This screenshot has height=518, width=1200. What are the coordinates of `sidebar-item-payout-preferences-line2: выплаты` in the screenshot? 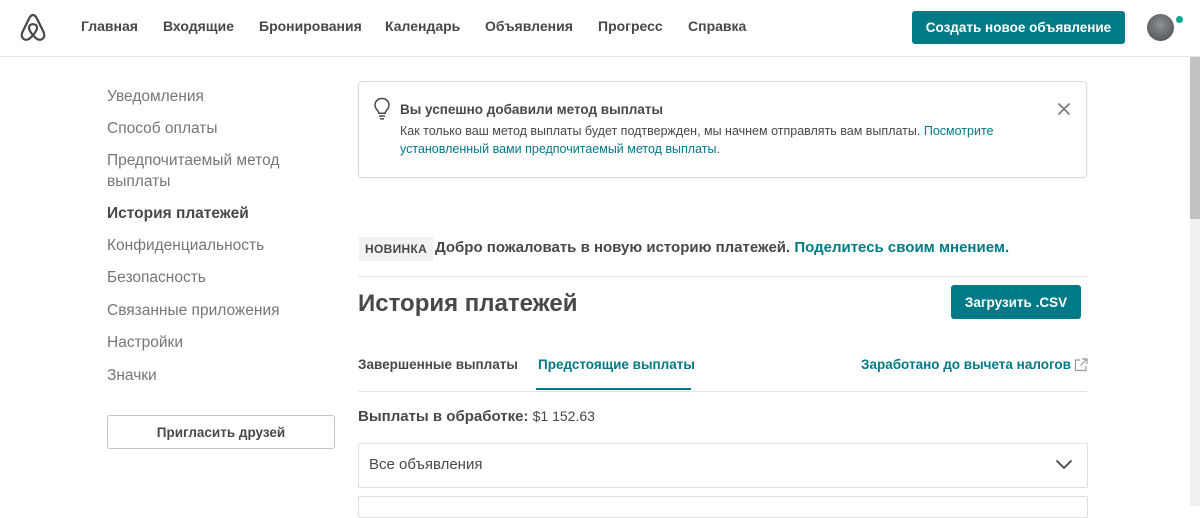 It's located at (138, 181).